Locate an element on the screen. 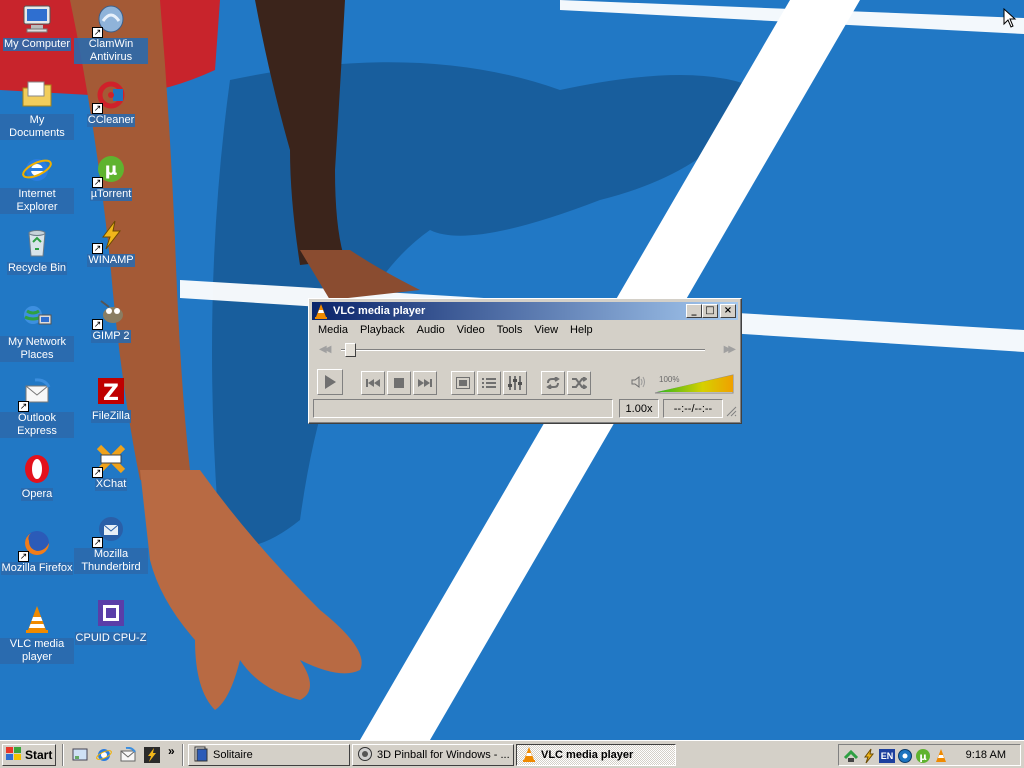  winamp-icon: ↗ is located at coordinates (110, 236).